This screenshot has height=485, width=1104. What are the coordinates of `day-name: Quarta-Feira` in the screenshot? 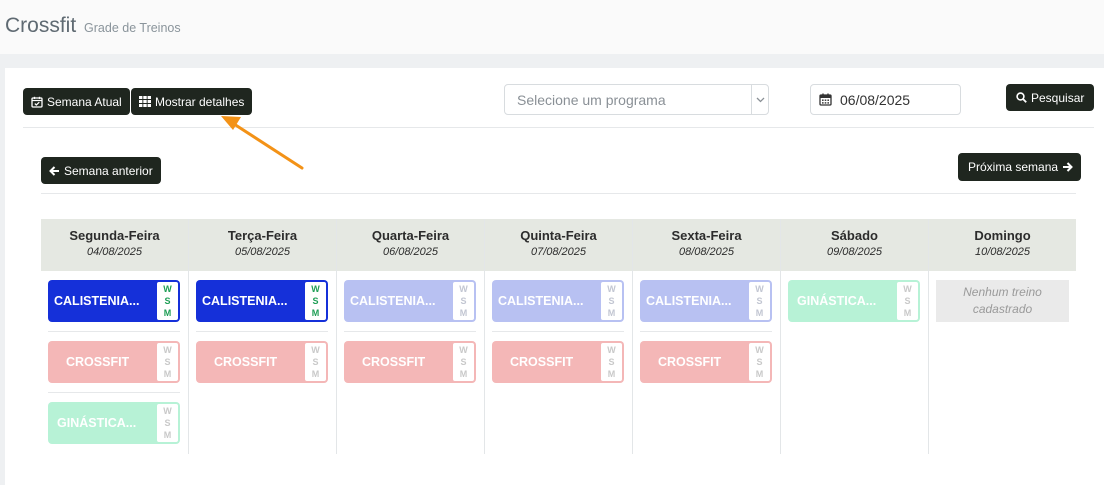 It's located at (410, 235).